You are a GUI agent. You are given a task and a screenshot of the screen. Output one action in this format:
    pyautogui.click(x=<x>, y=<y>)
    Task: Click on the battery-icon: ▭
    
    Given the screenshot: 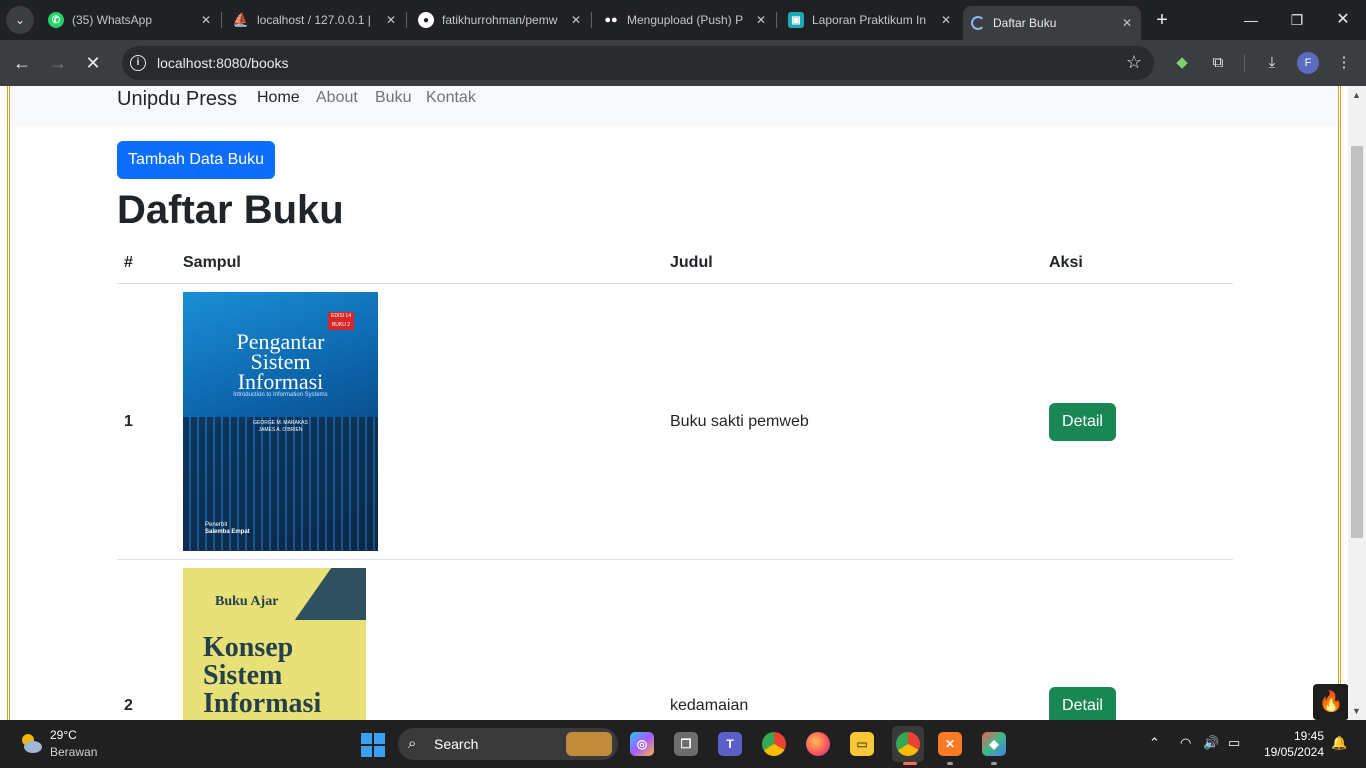 What is the action you would take?
    pyautogui.click(x=1234, y=743)
    